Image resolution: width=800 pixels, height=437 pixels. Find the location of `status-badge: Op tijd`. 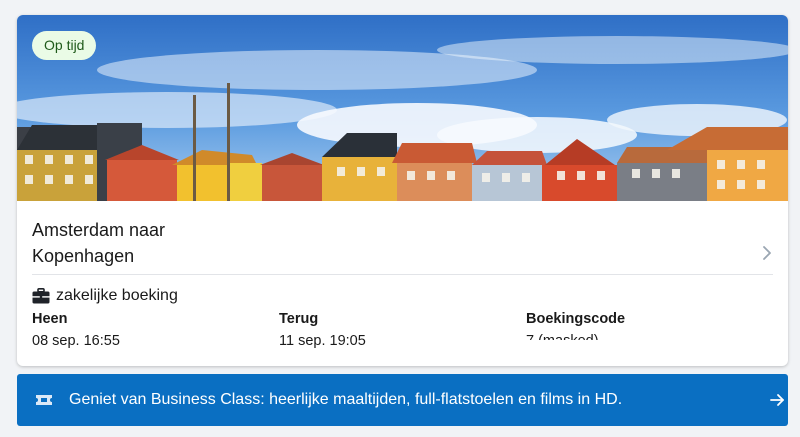

status-badge: Op tijd is located at coordinates (64, 45).